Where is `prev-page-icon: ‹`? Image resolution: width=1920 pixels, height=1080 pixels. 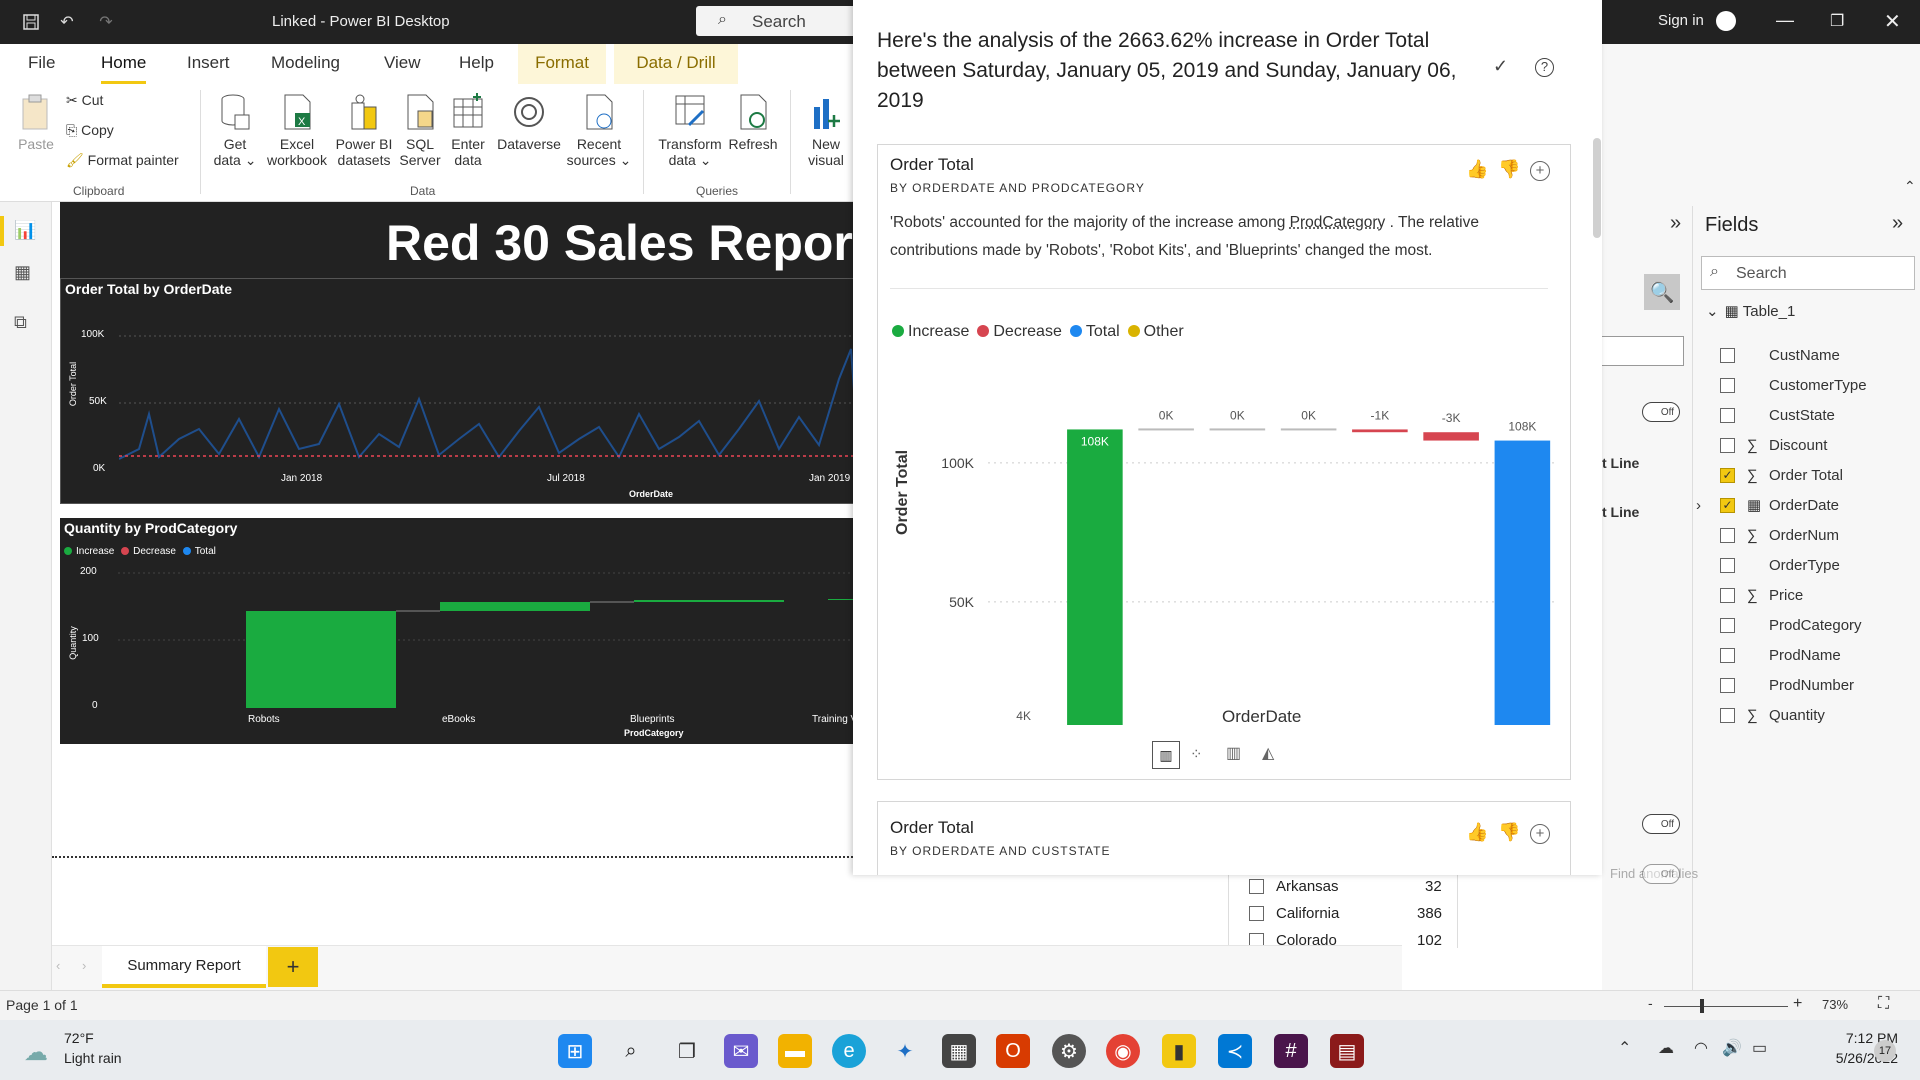 prev-page-icon: ‹ is located at coordinates (58, 965).